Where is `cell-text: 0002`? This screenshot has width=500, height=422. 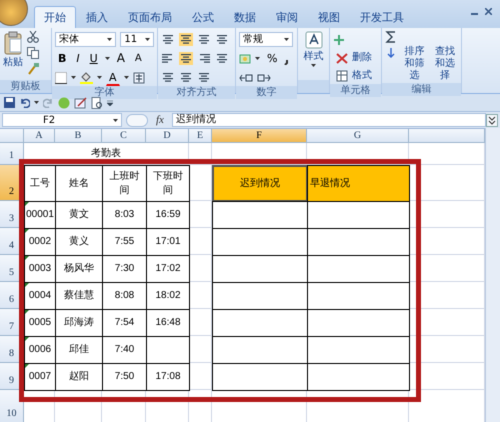
cell-text: 0002 is located at coordinates (40, 242).